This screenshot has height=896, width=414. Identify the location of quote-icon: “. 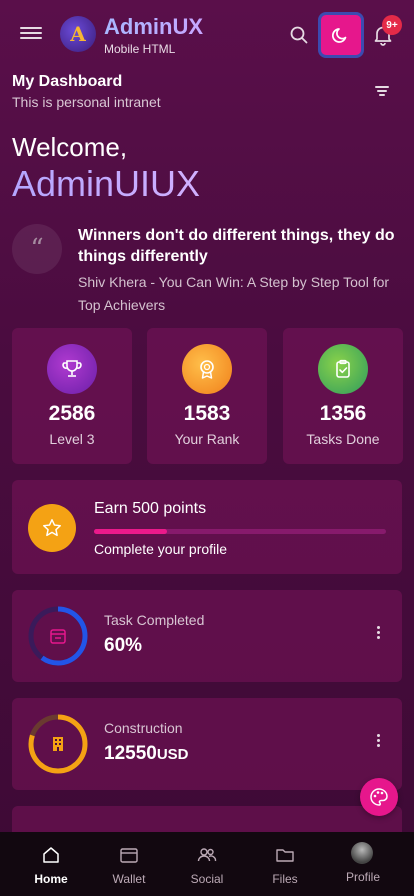
(37, 249).